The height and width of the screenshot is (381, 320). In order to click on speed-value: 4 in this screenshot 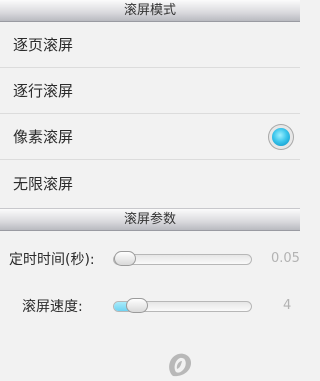, I will do `click(287, 305)`.